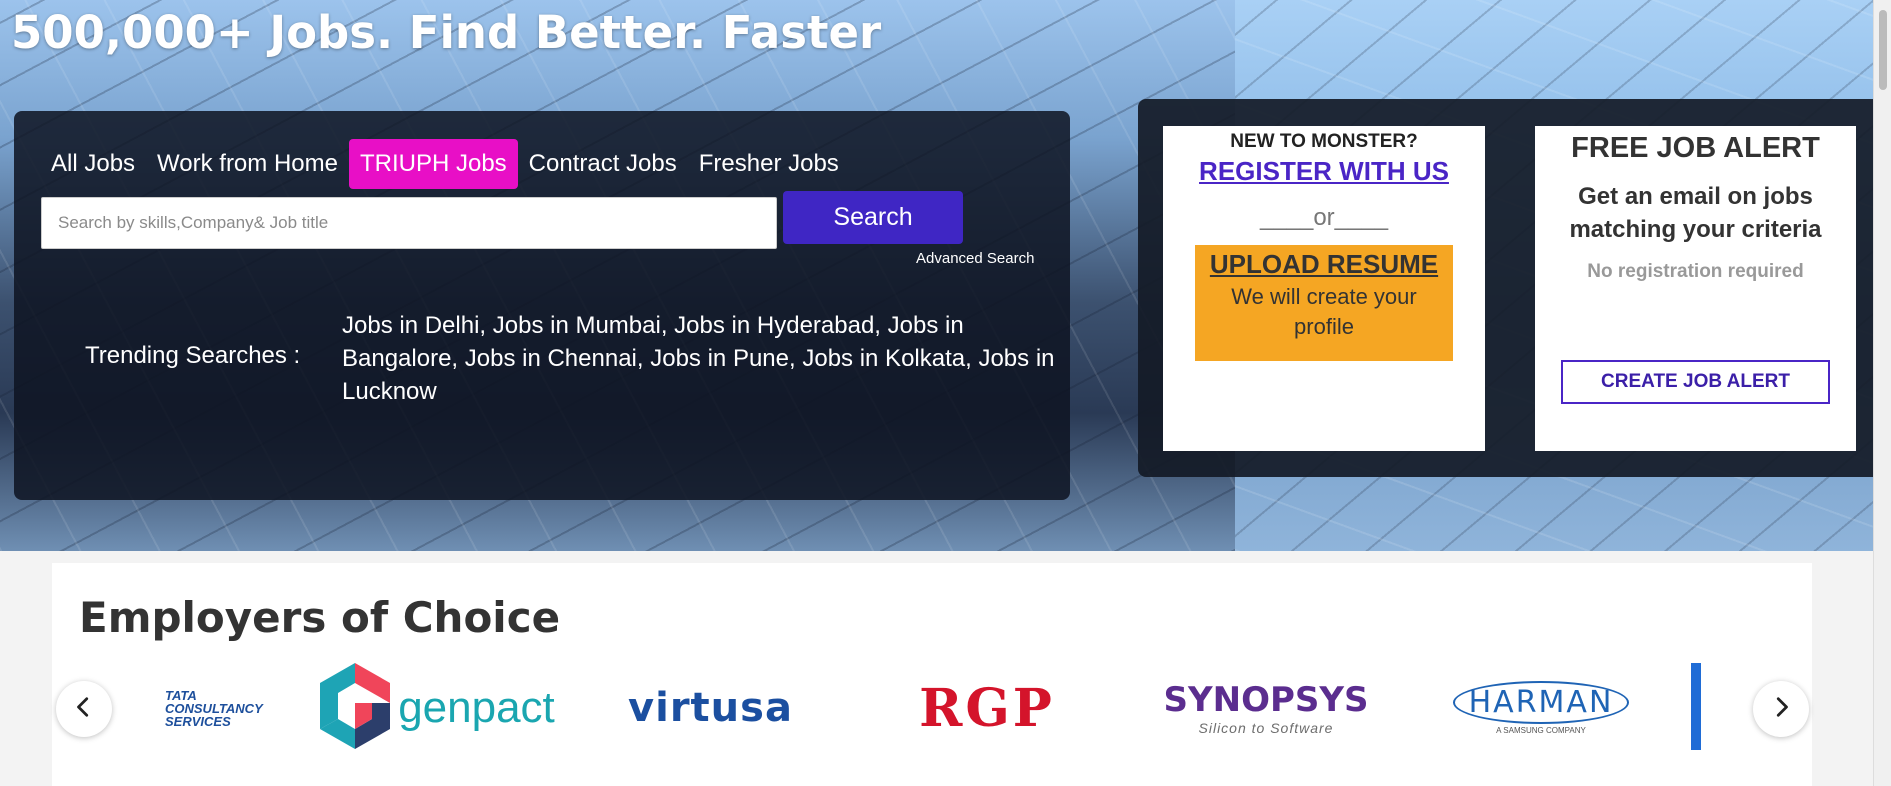  What do you see at coordinates (1324, 141) in the screenshot?
I see `new-to-monster-label: NEW TO MONSTER?` at bounding box center [1324, 141].